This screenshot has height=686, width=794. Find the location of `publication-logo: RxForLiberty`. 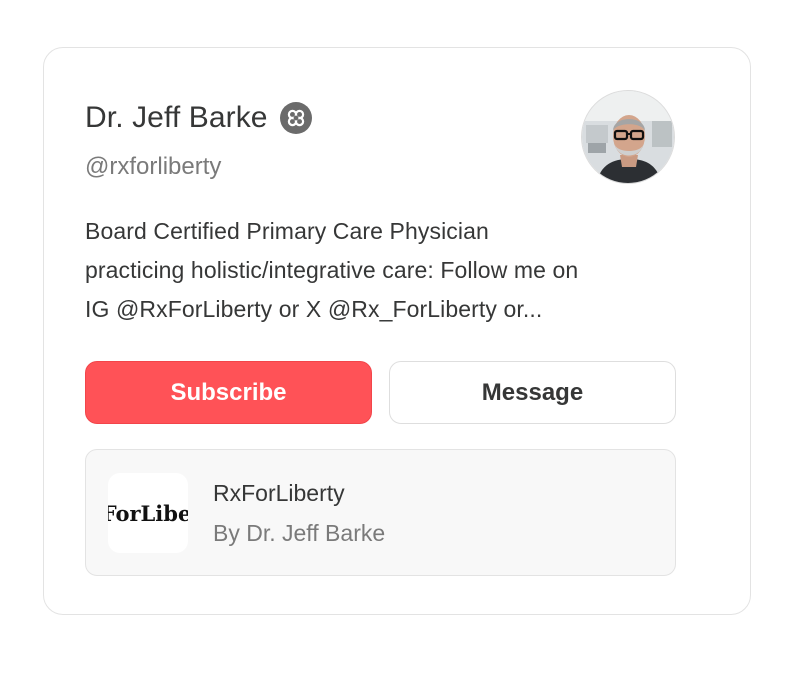

publication-logo: RxForLiberty is located at coordinates (148, 513).